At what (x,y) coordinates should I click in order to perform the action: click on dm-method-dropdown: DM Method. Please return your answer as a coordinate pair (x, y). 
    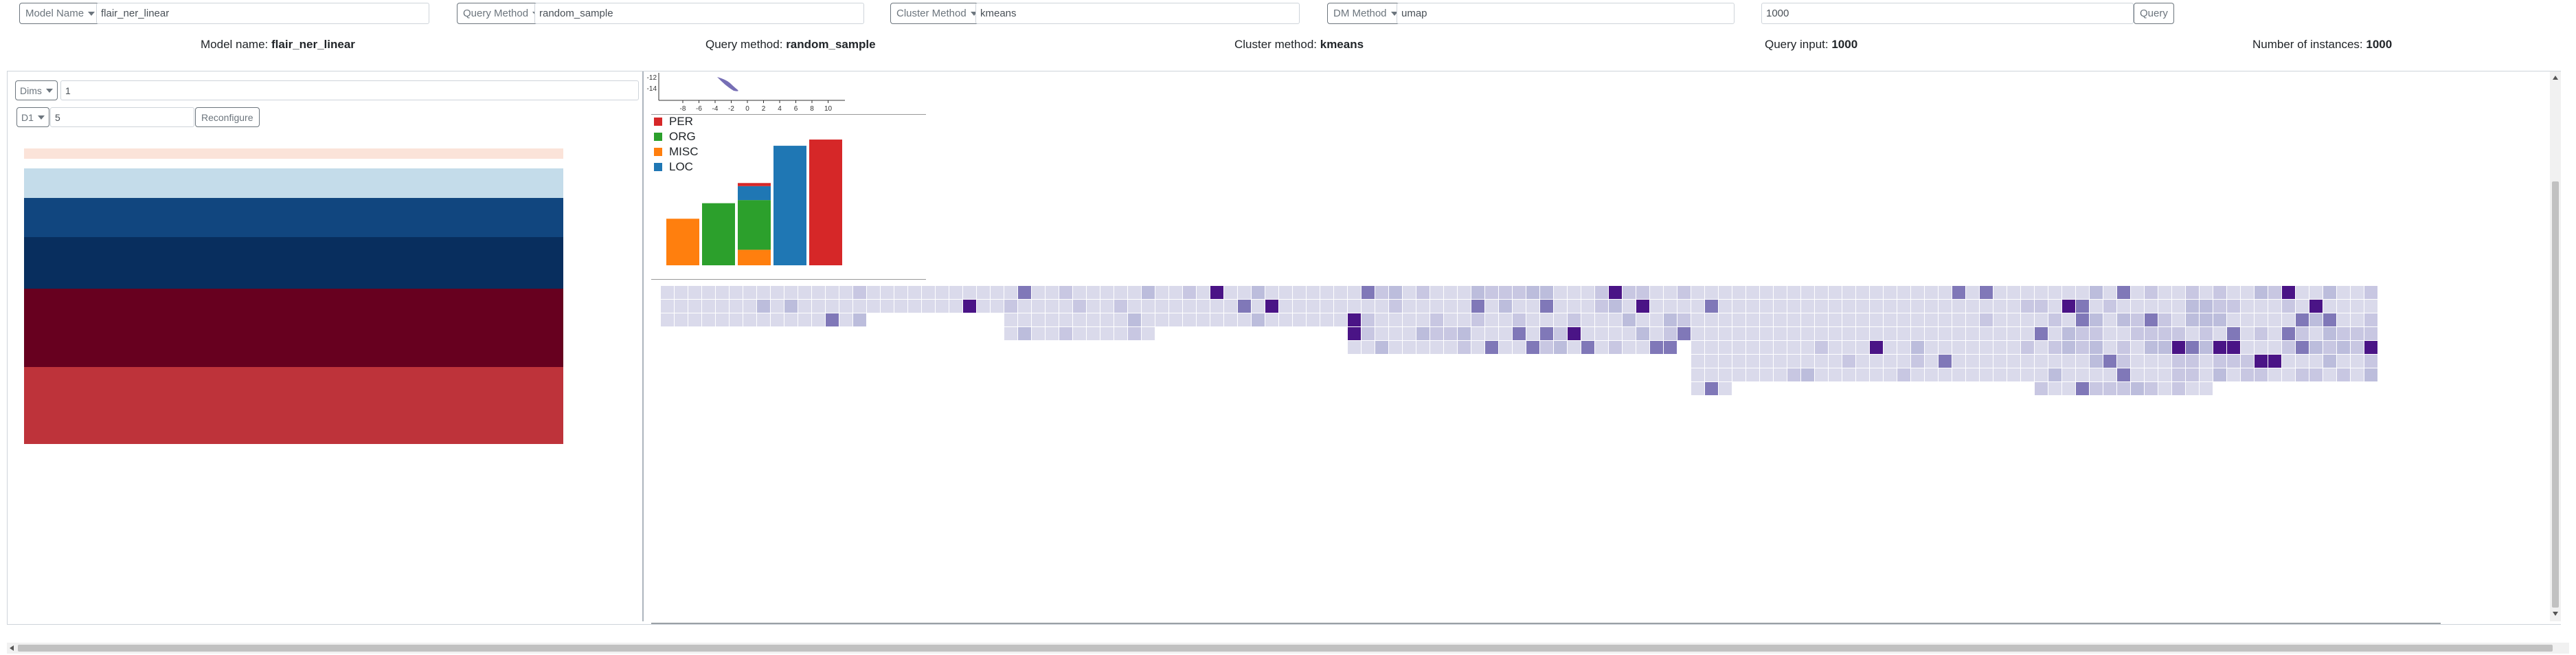
    Looking at the image, I should click on (1365, 13).